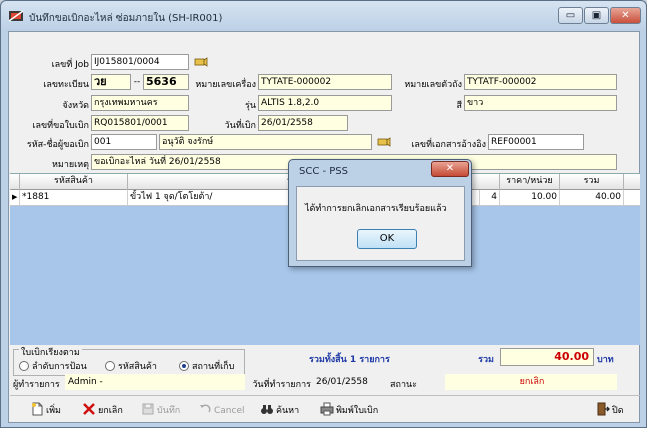 The image size is (647, 428). Describe the element at coordinates (37, 409) in the screenshot. I see `new-document-icon` at that location.